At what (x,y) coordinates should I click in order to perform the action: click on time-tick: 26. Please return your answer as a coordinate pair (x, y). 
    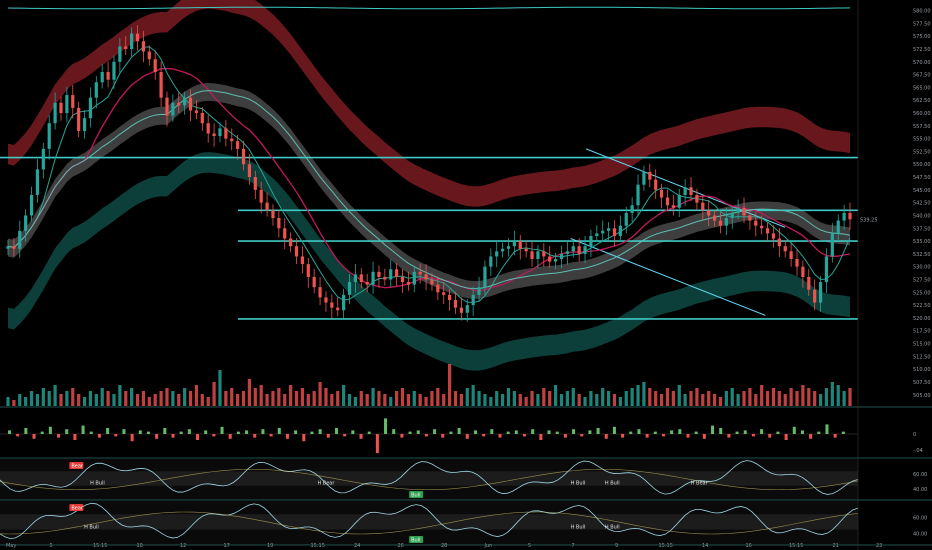
    Looking at the image, I should click on (401, 546).